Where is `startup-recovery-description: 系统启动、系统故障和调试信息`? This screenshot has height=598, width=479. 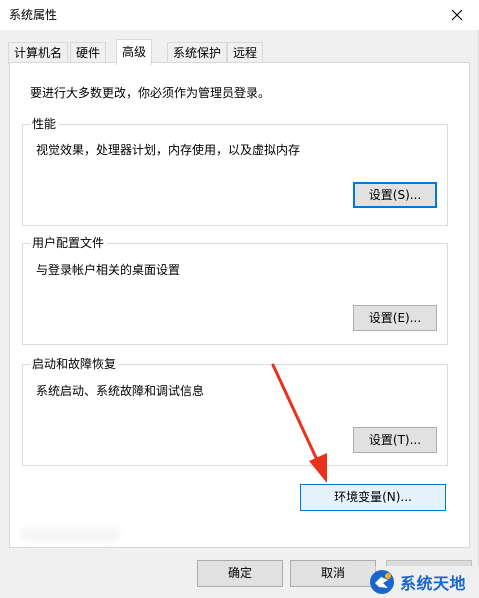
startup-recovery-description: 系统启动、系统故障和调试信息 is located at coordinates (120, 391).